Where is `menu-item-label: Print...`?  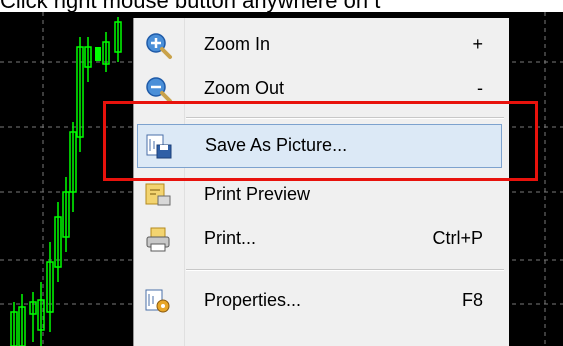
menu-item-label: Print... is located at coordinates (230, 238).